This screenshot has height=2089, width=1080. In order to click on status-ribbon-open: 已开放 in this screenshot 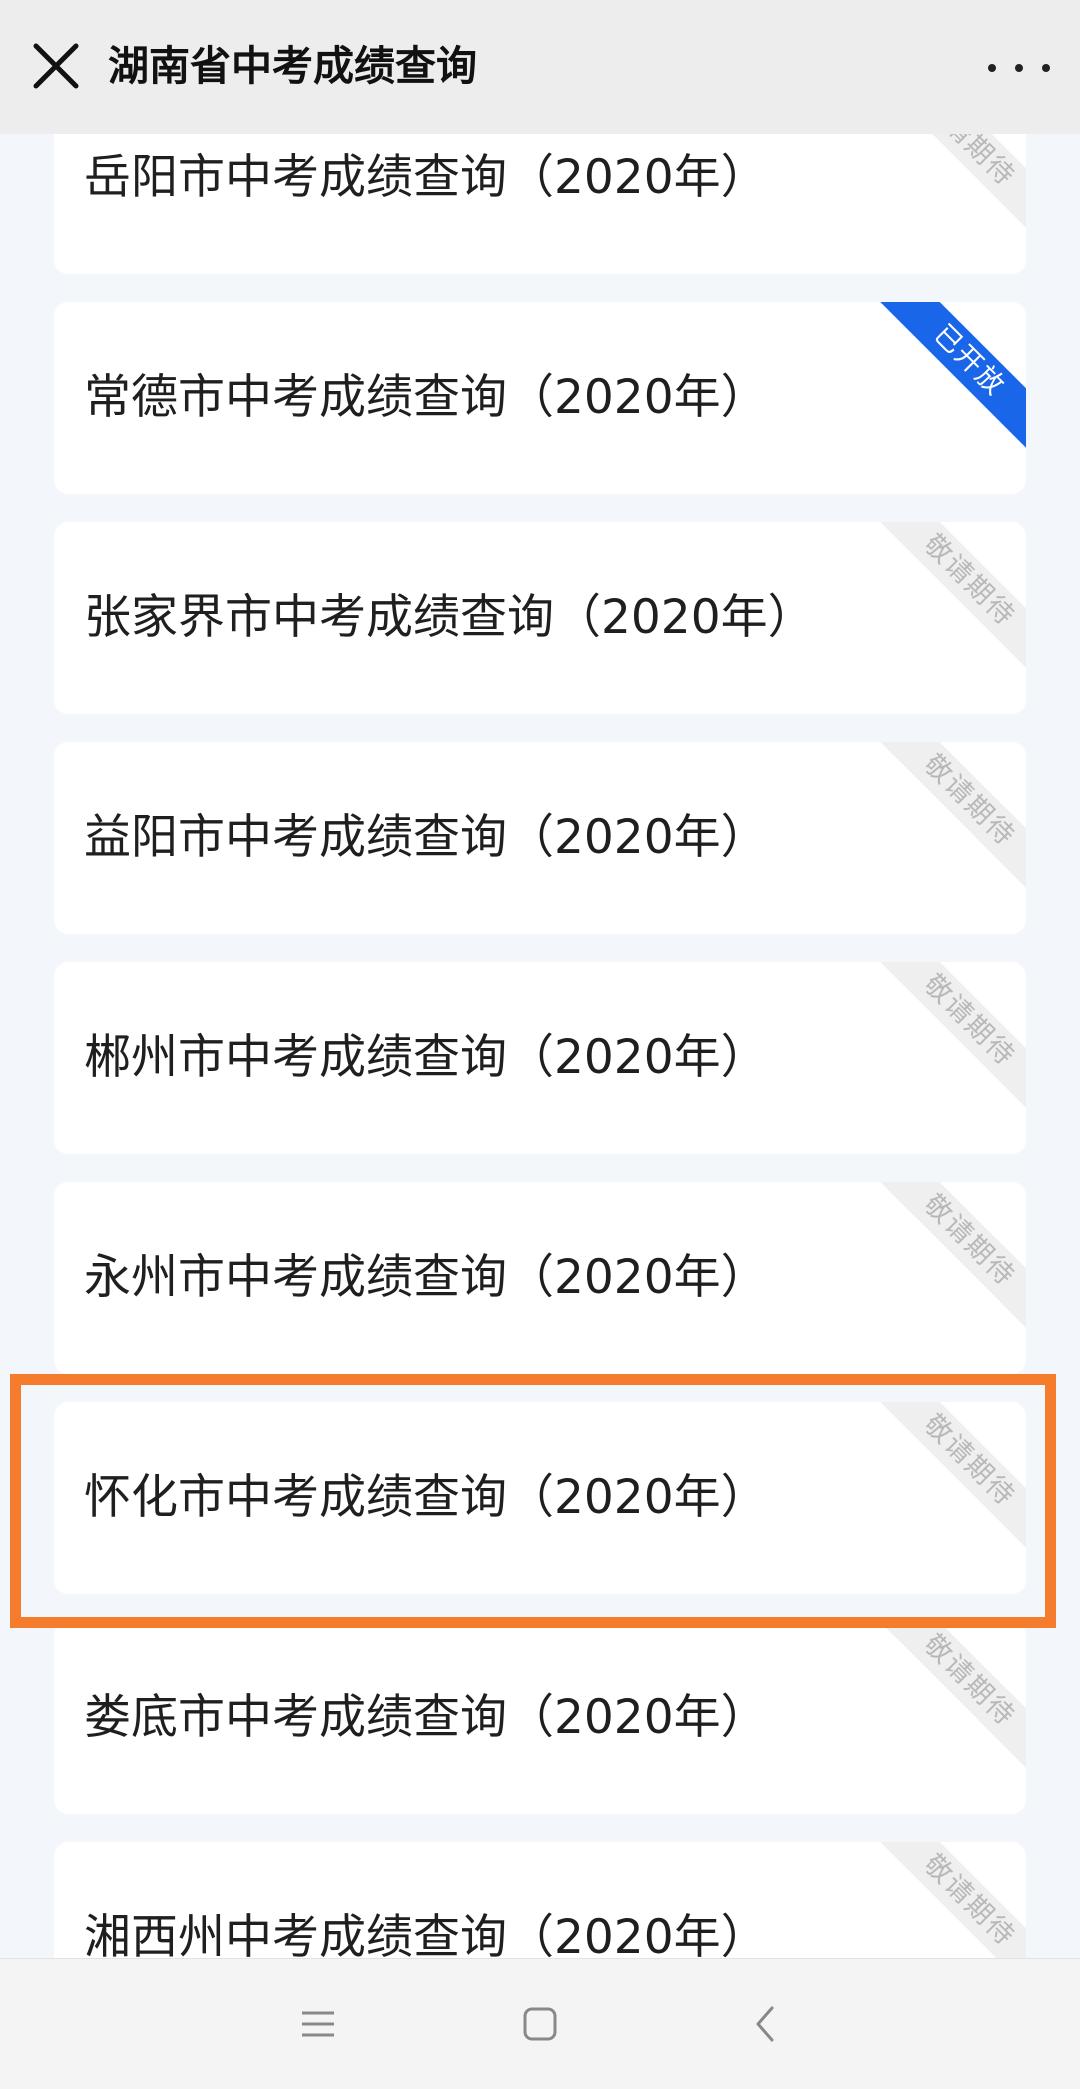, I will do `click(949, 380)`.